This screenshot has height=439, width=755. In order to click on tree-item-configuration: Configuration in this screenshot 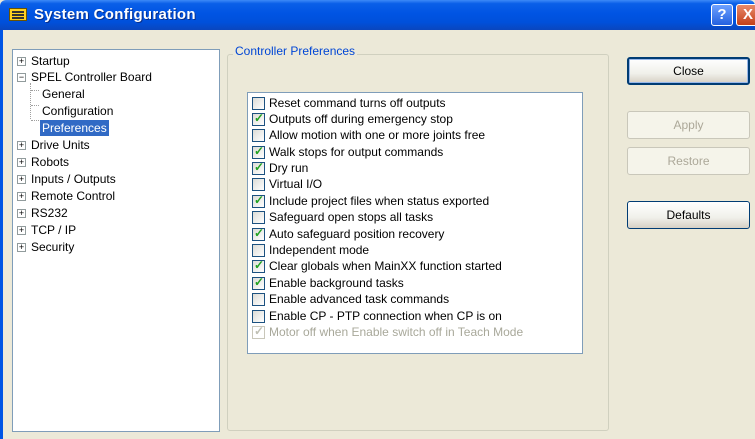, I will do `click(113, 111)`.